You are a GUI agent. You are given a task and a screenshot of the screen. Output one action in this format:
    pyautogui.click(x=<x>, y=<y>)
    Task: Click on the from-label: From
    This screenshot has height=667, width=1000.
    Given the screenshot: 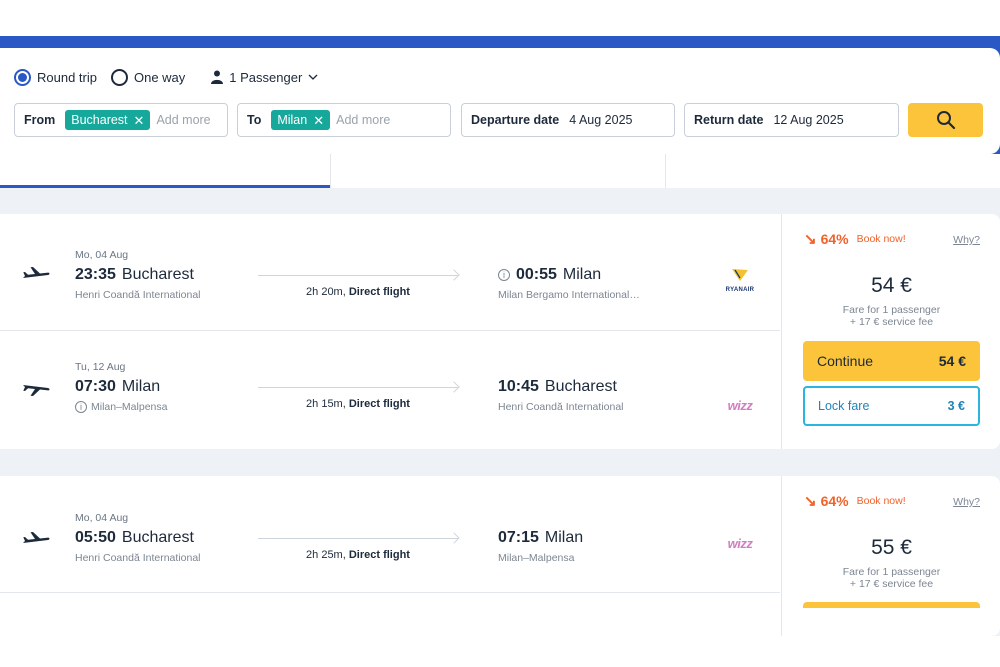 What is the action you would take?
    pyautogui.click(x=40, y=120)
    